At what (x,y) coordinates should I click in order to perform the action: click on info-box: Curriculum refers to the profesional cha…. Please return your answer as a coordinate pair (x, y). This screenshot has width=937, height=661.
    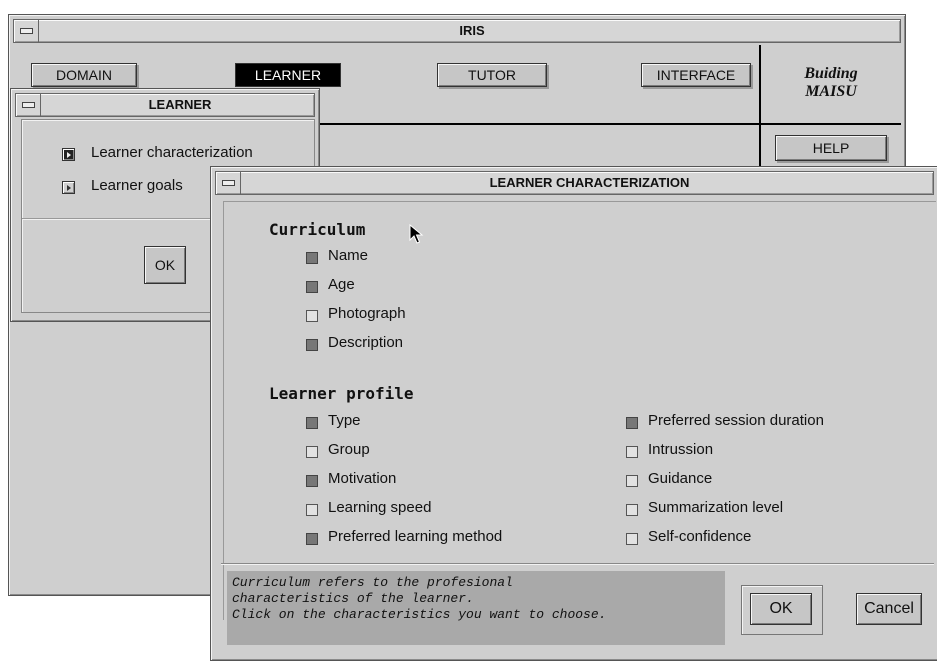
    Looking at the image, I should click on (476, 608).